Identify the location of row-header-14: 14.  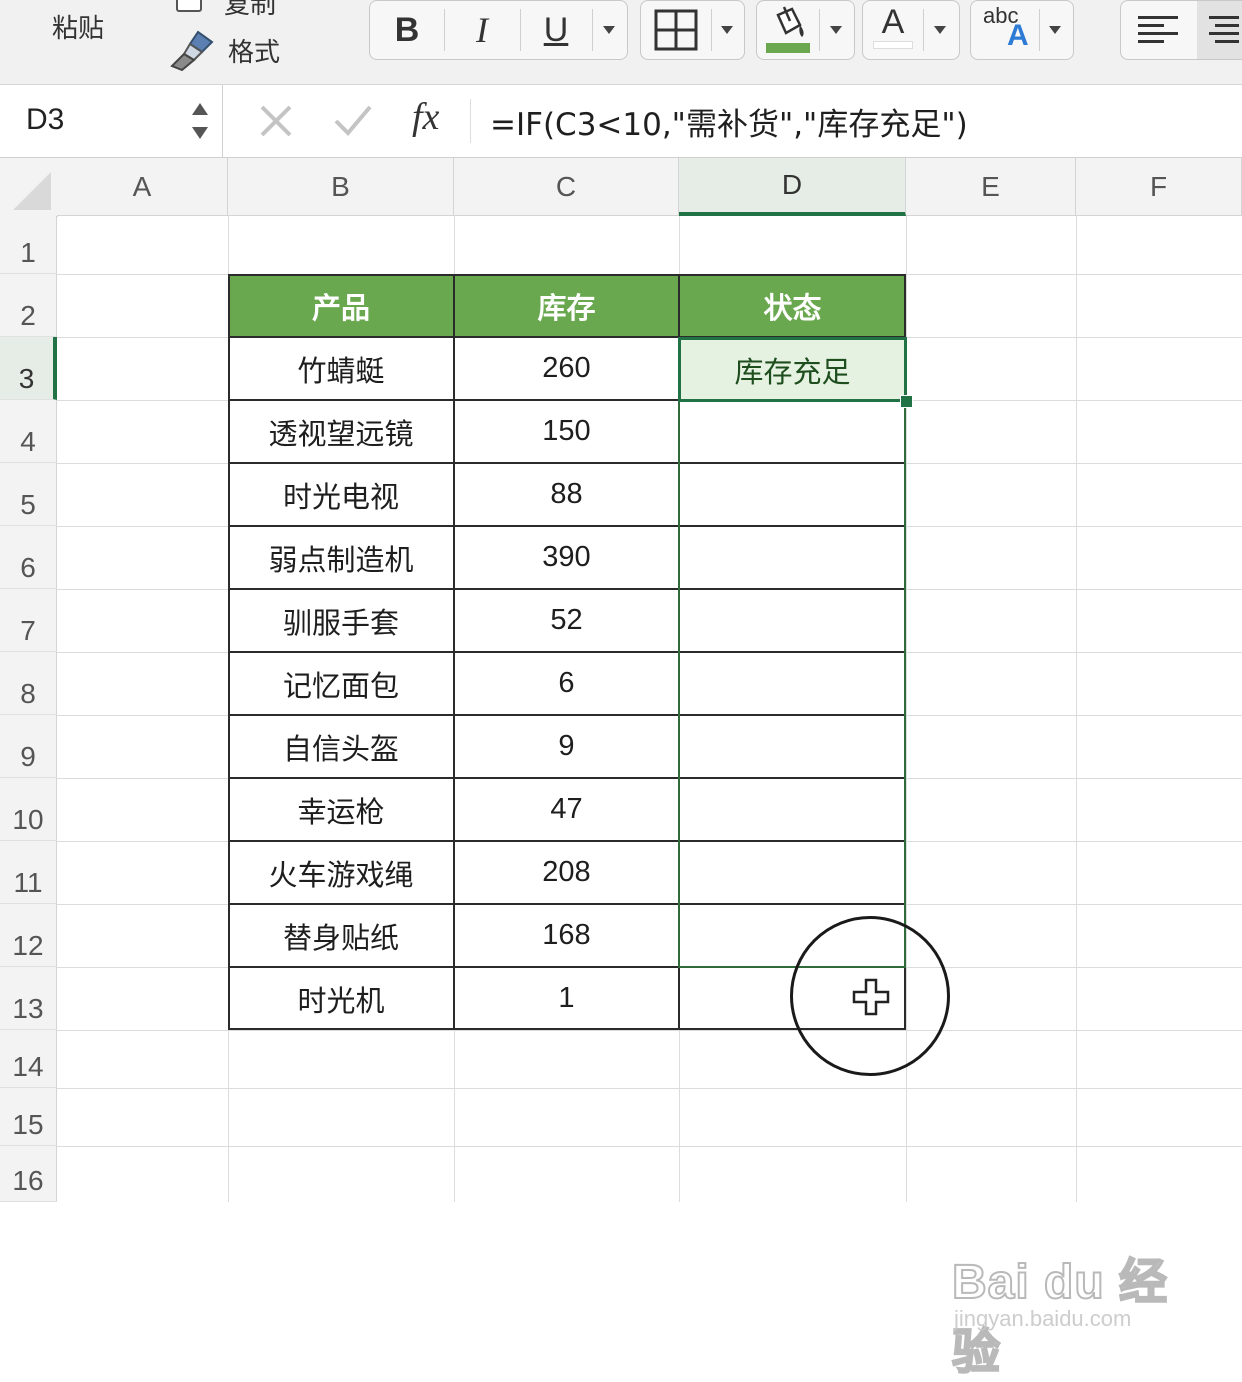
(28, 1059).